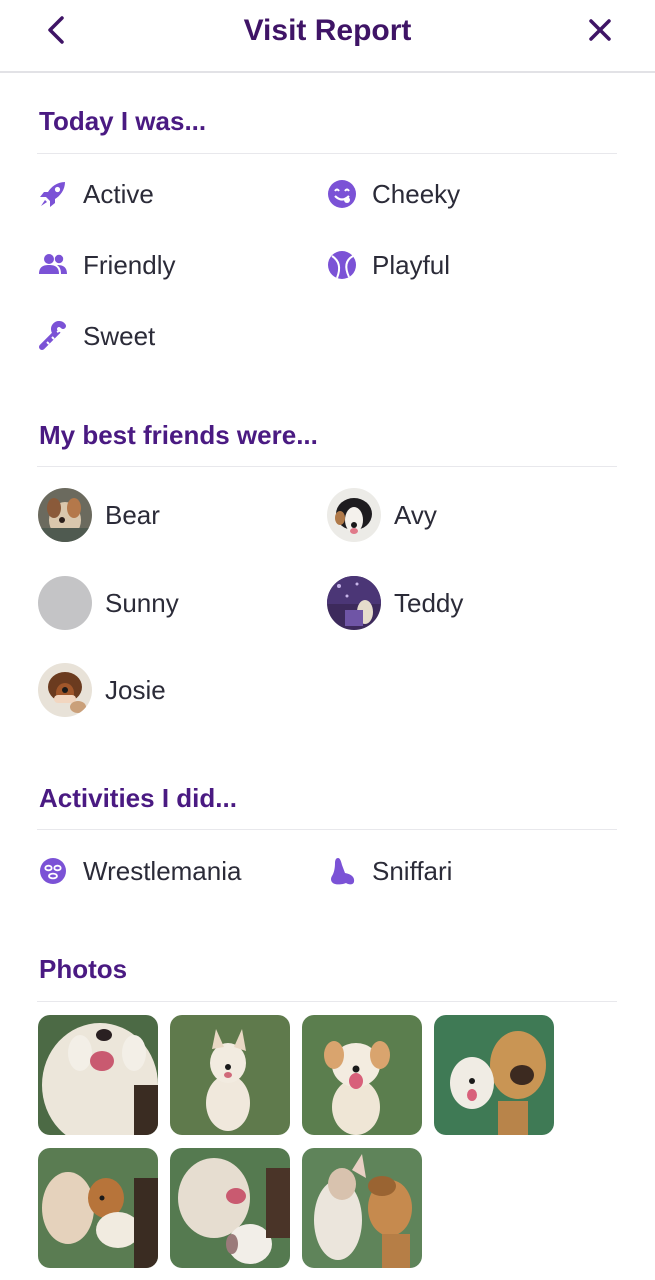 The height and width of the screenshot is (1280, 655). I want to click on close-button, so click(600, 30).